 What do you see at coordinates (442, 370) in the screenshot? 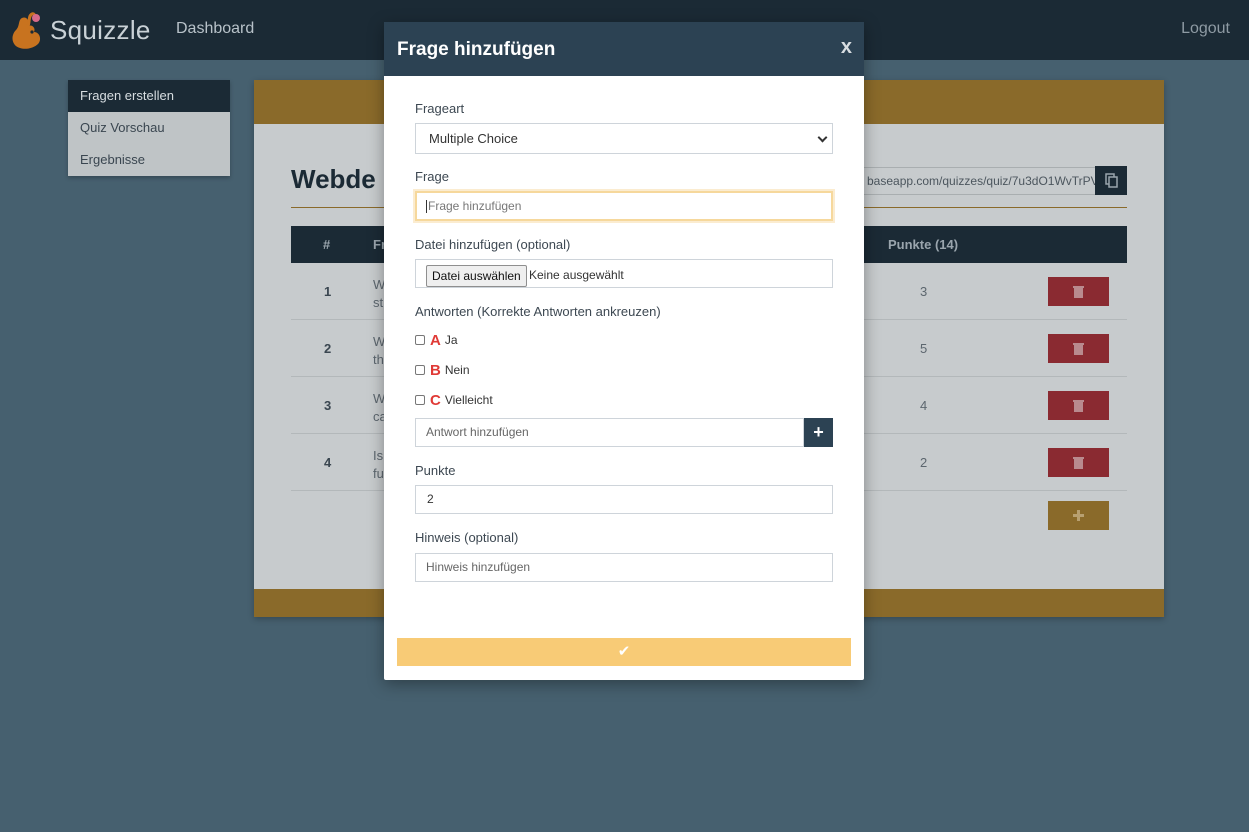
I see `answer-option: B Nein` at bounding box center [442, 370].